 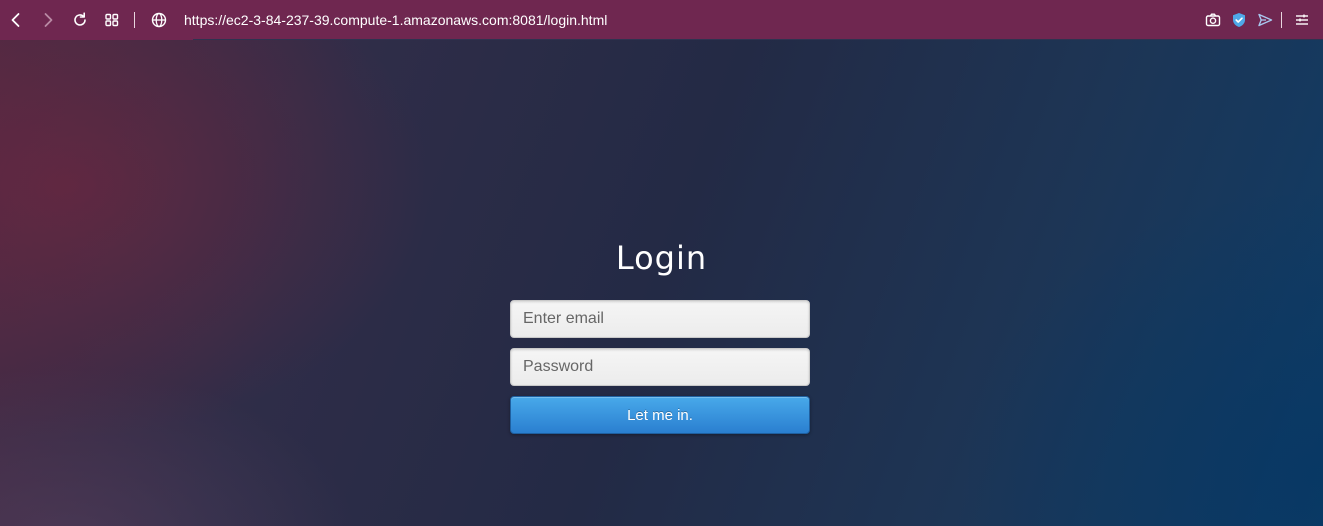 I want to click on reload-icon, so click(x=80, y=20).